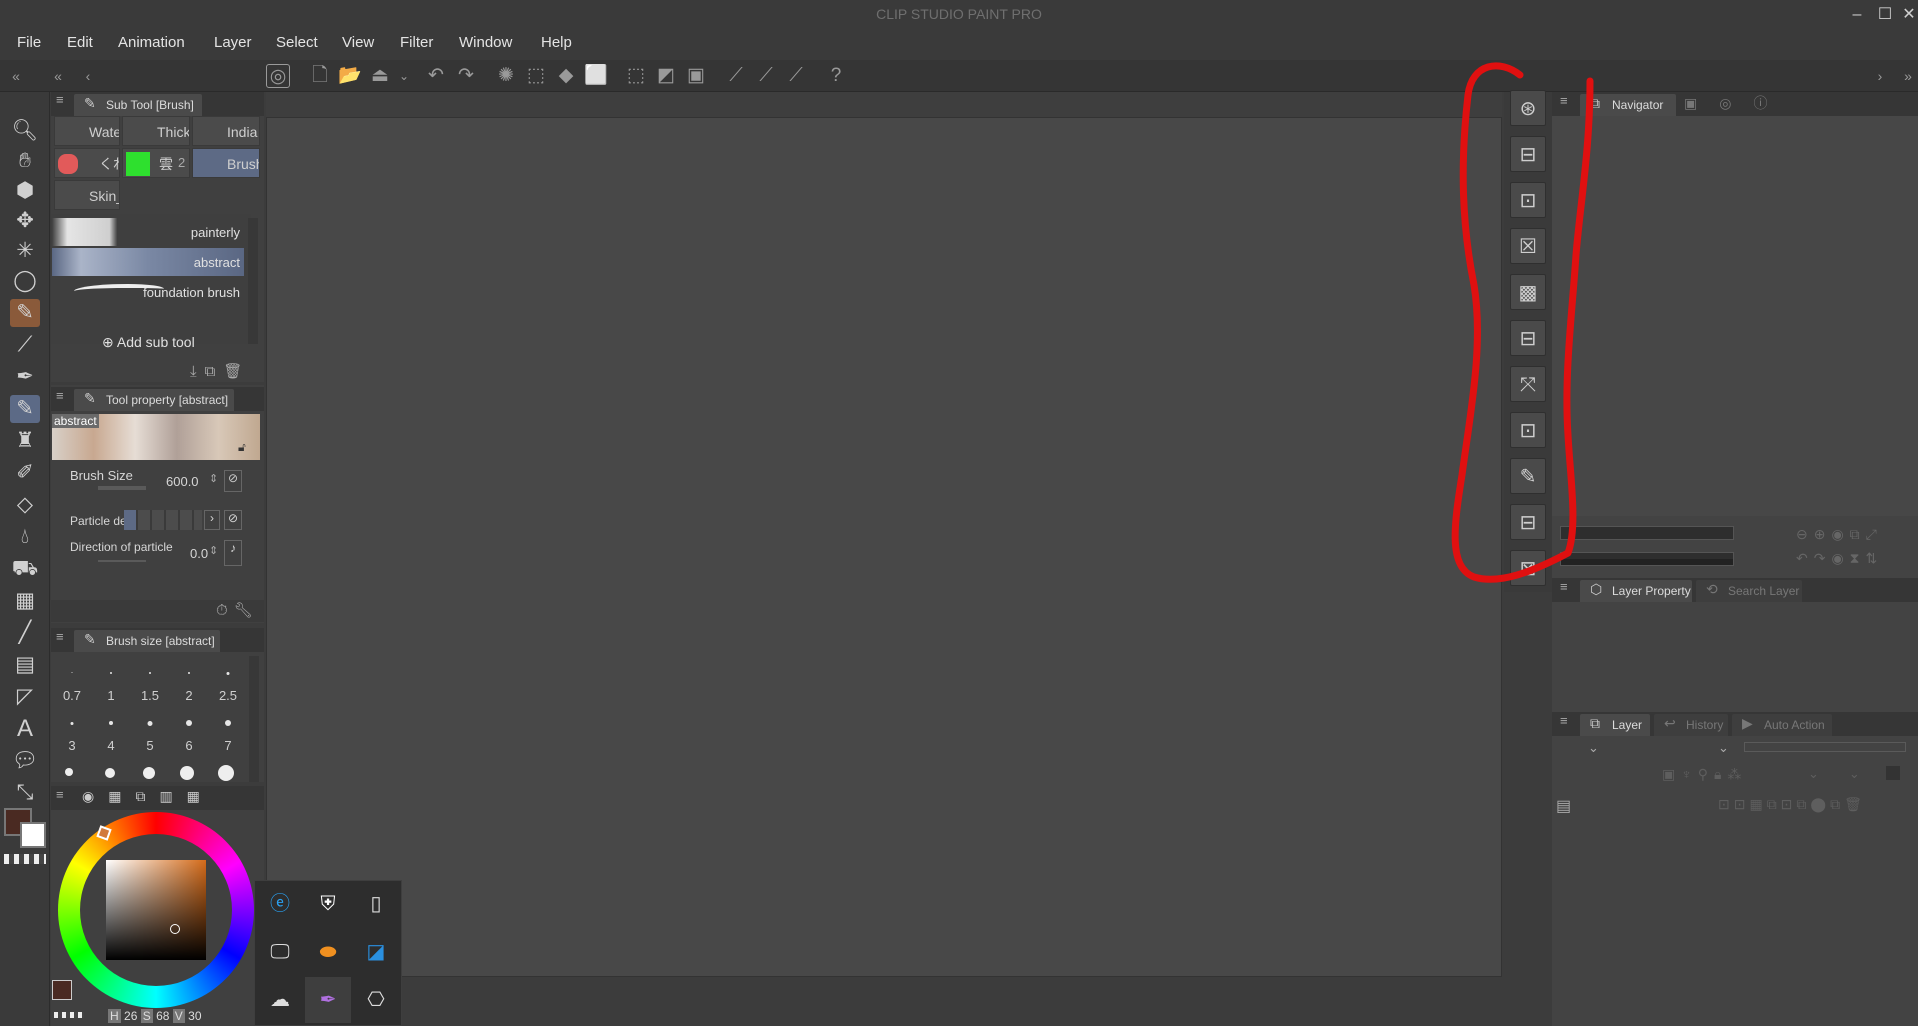 This screenshot has width=1918, height=1026. Describe the element at coordinates (25, 221) in the screenshot. I see `move-tool-icon: ✥` at that location.